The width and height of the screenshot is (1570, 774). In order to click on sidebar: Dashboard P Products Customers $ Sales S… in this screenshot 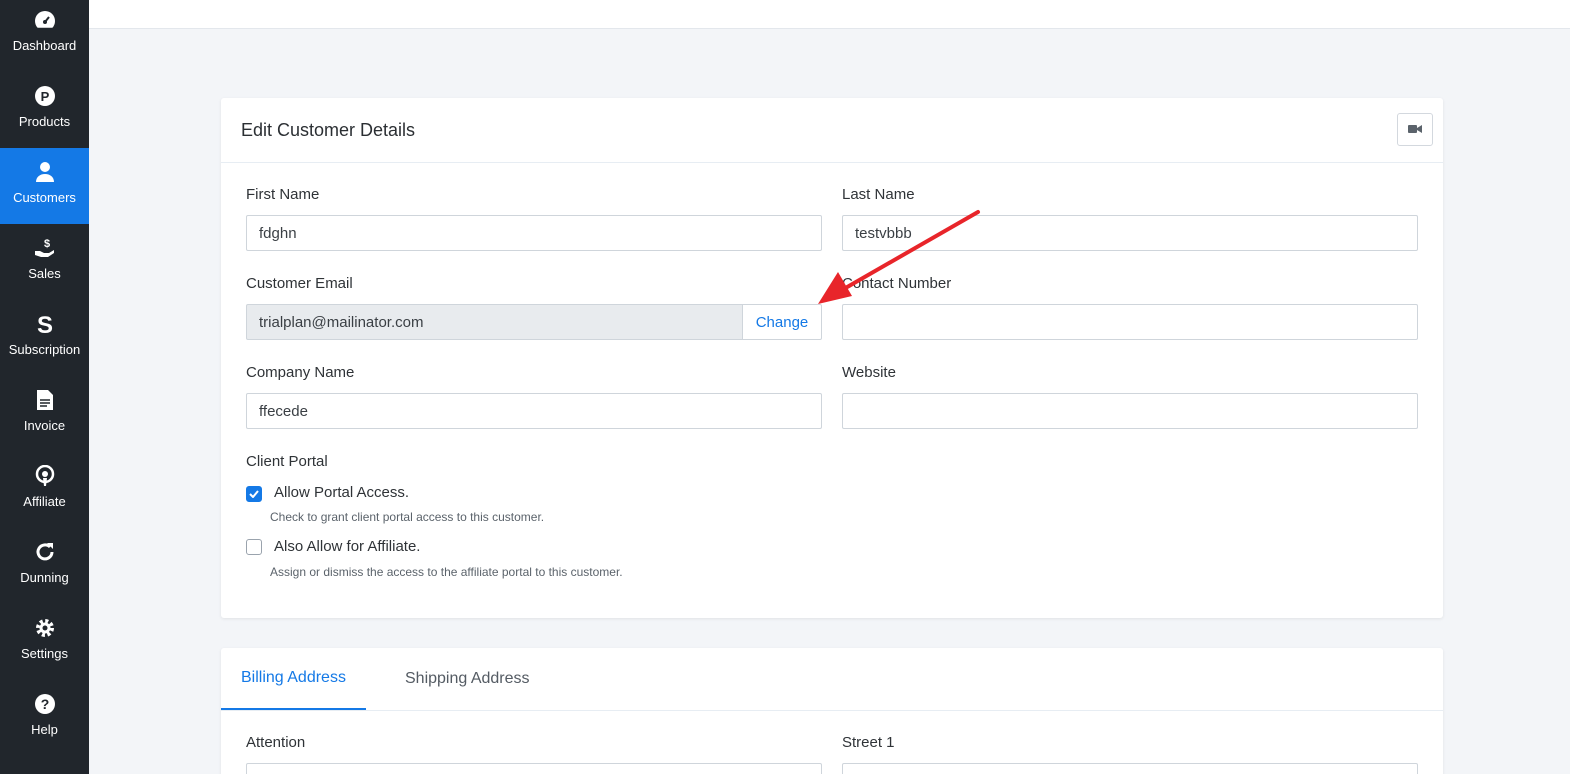, I will do `click(44, 387)`.